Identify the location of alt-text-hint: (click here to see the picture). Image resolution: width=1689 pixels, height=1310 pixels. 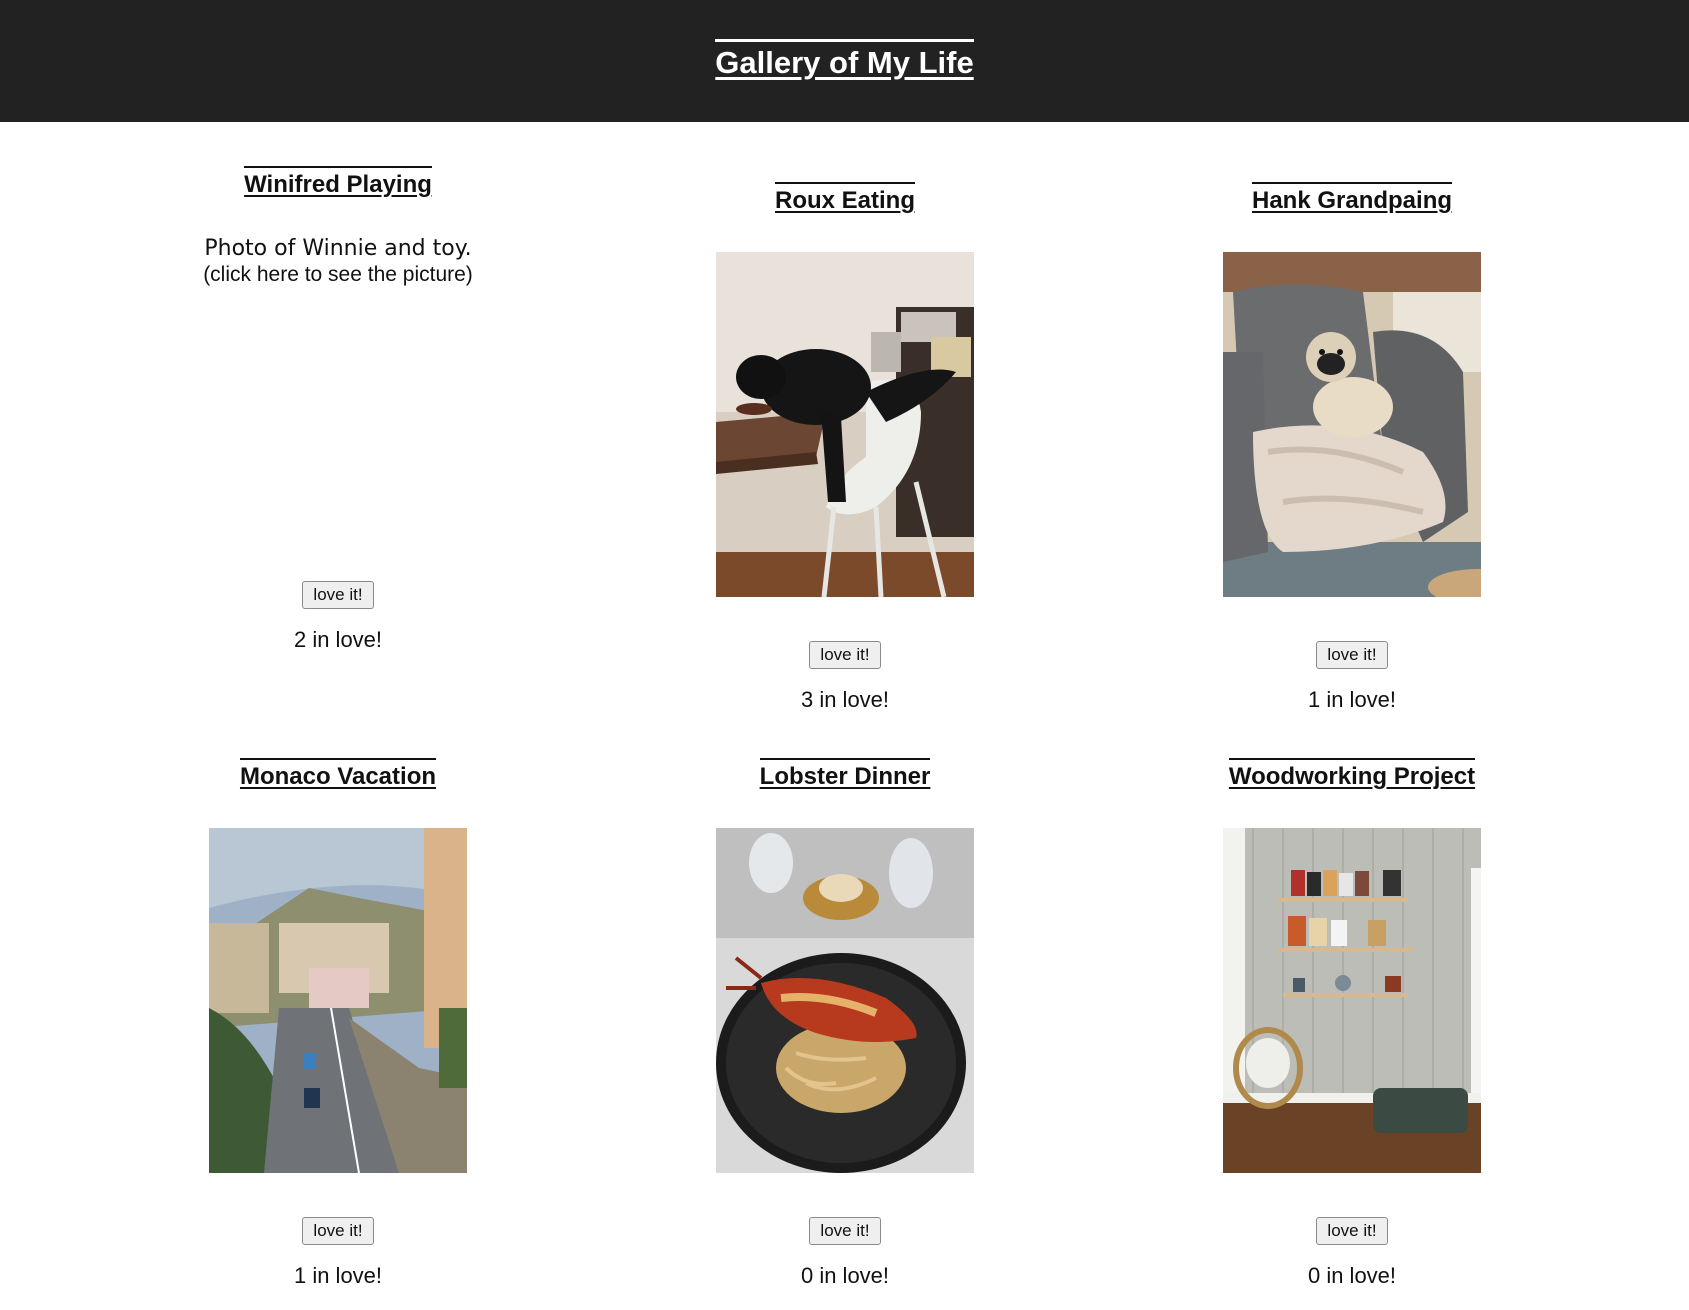
(338, 274).